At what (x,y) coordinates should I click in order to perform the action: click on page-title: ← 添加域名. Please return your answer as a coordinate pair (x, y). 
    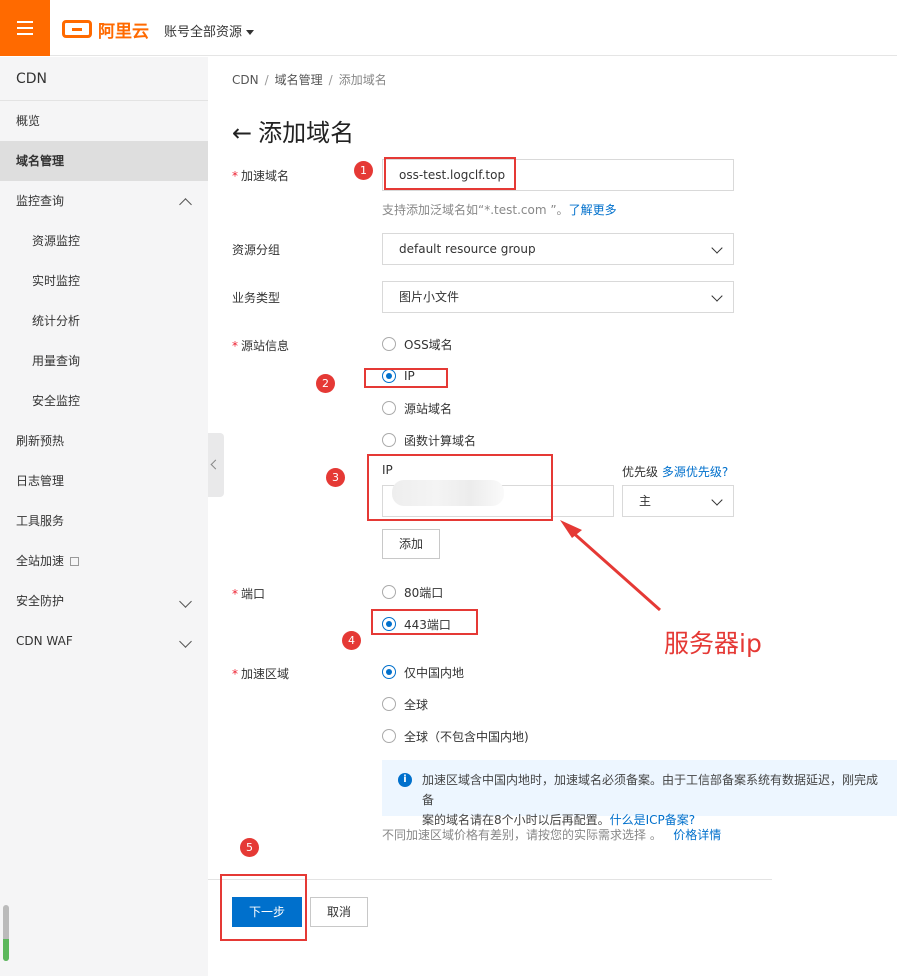
    Looking at the image, I should click on (293, 130).